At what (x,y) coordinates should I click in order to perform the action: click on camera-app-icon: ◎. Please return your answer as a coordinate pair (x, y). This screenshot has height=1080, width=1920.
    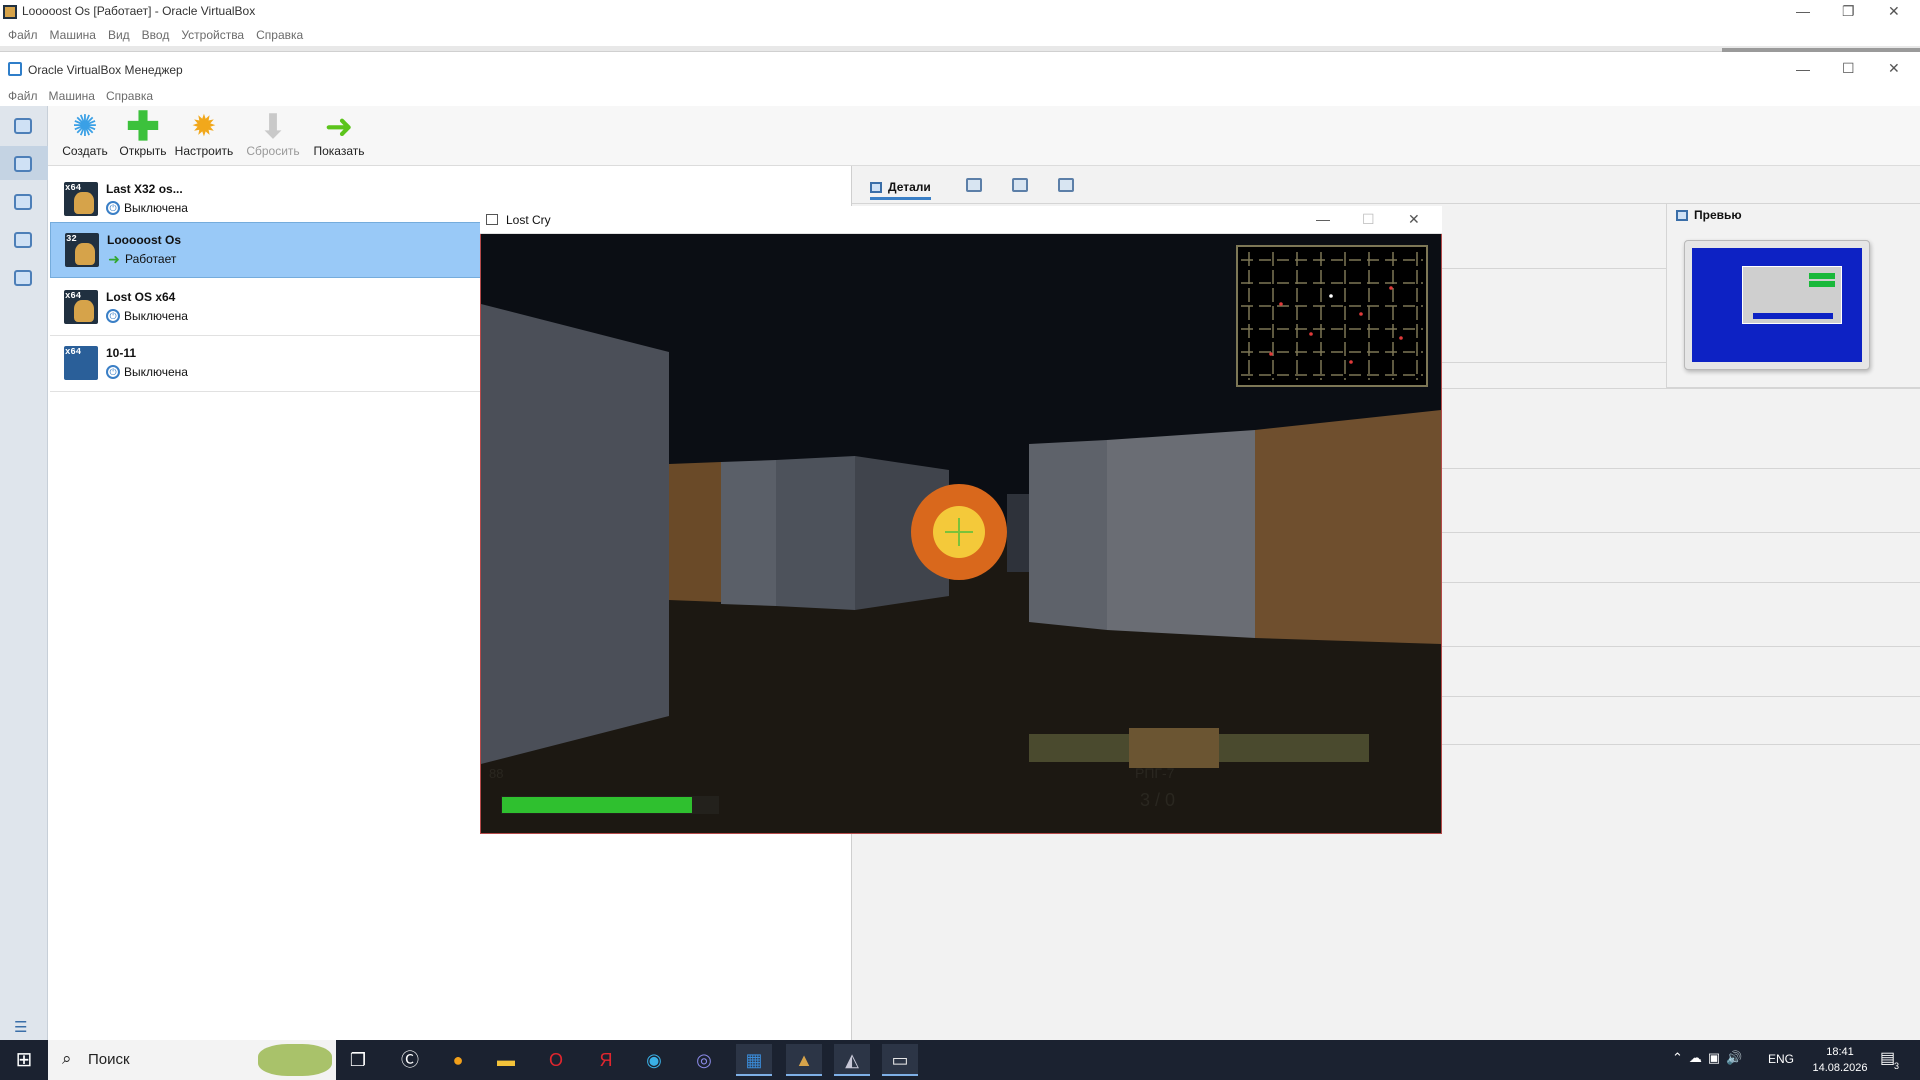
    Looking at the image, I should click on (704, 1060).